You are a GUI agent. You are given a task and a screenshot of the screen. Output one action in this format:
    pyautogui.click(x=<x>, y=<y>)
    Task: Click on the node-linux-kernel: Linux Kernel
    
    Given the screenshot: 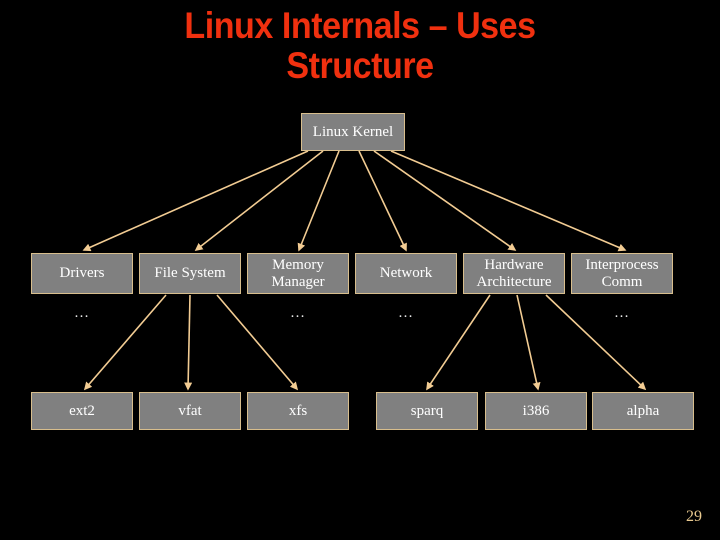 What is the action you would take?
    pyautogui.click(x=353, y=132)
    